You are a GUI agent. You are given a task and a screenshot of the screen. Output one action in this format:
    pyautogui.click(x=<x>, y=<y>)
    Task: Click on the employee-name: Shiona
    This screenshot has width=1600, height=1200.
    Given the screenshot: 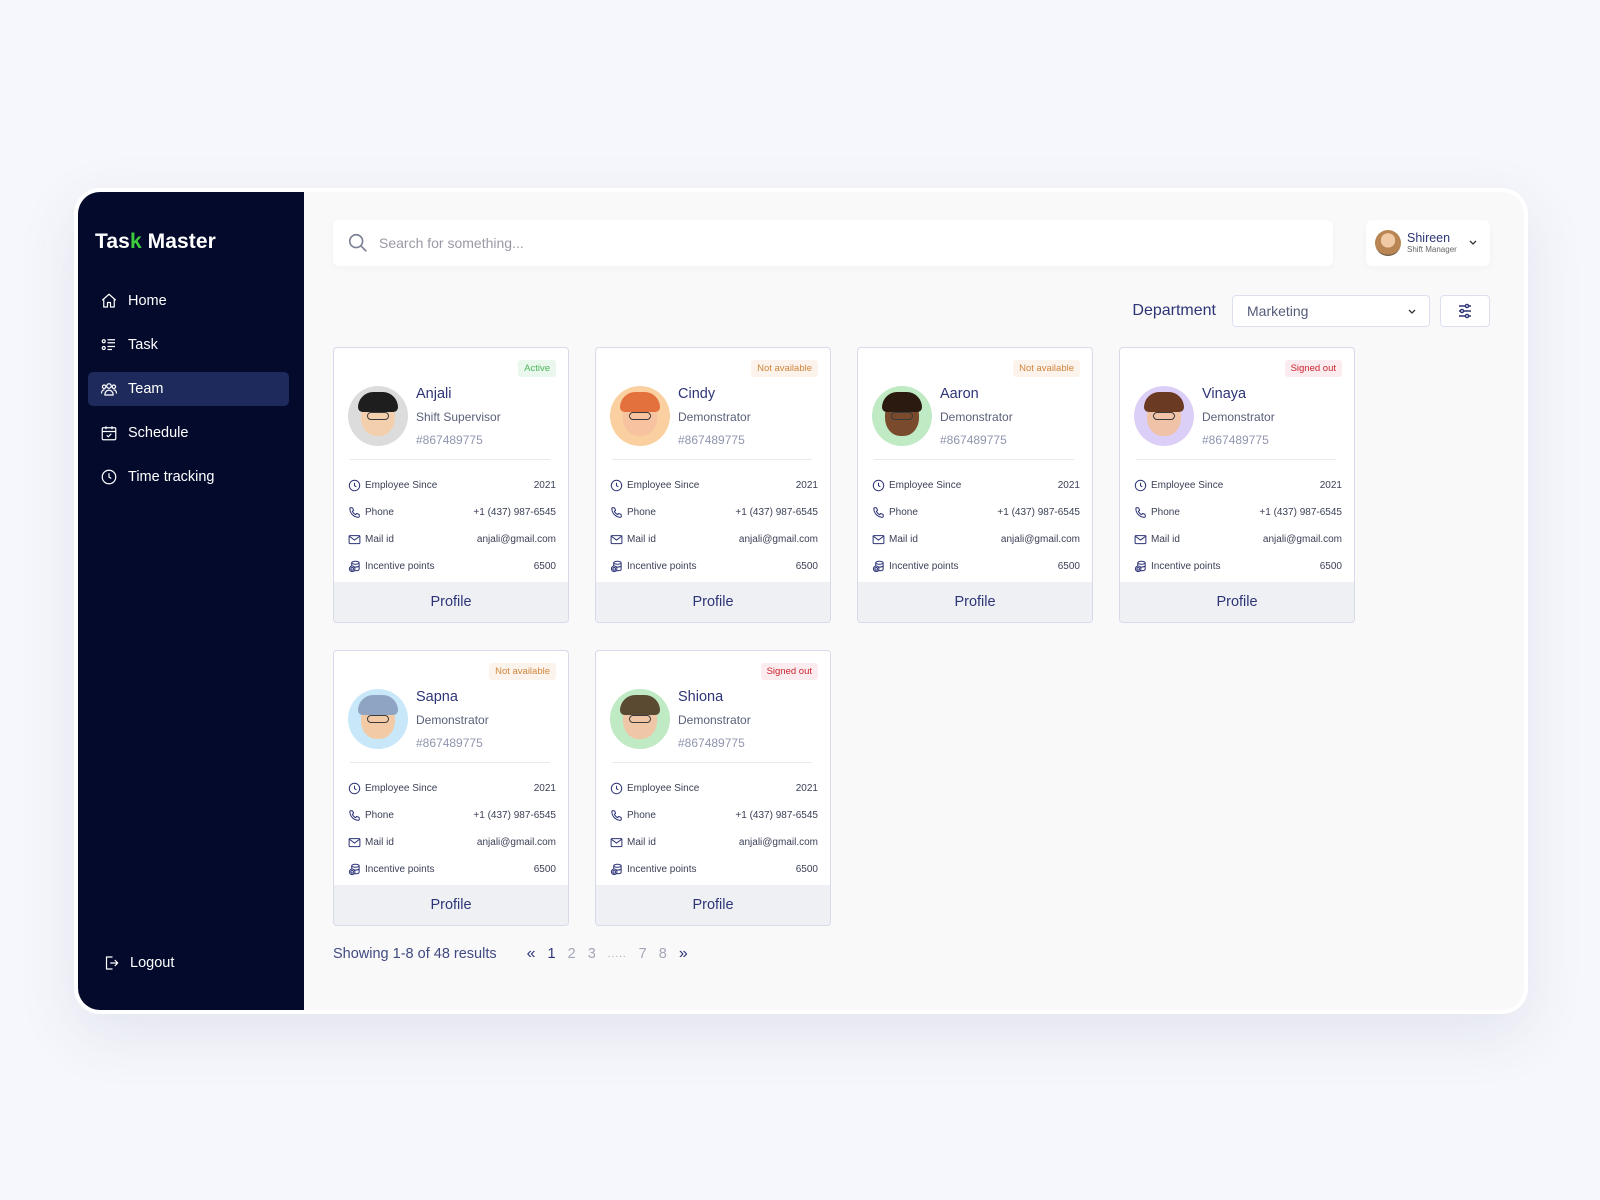 What is the action you would take?
    pyautogui.click(x=701, y=697)
    